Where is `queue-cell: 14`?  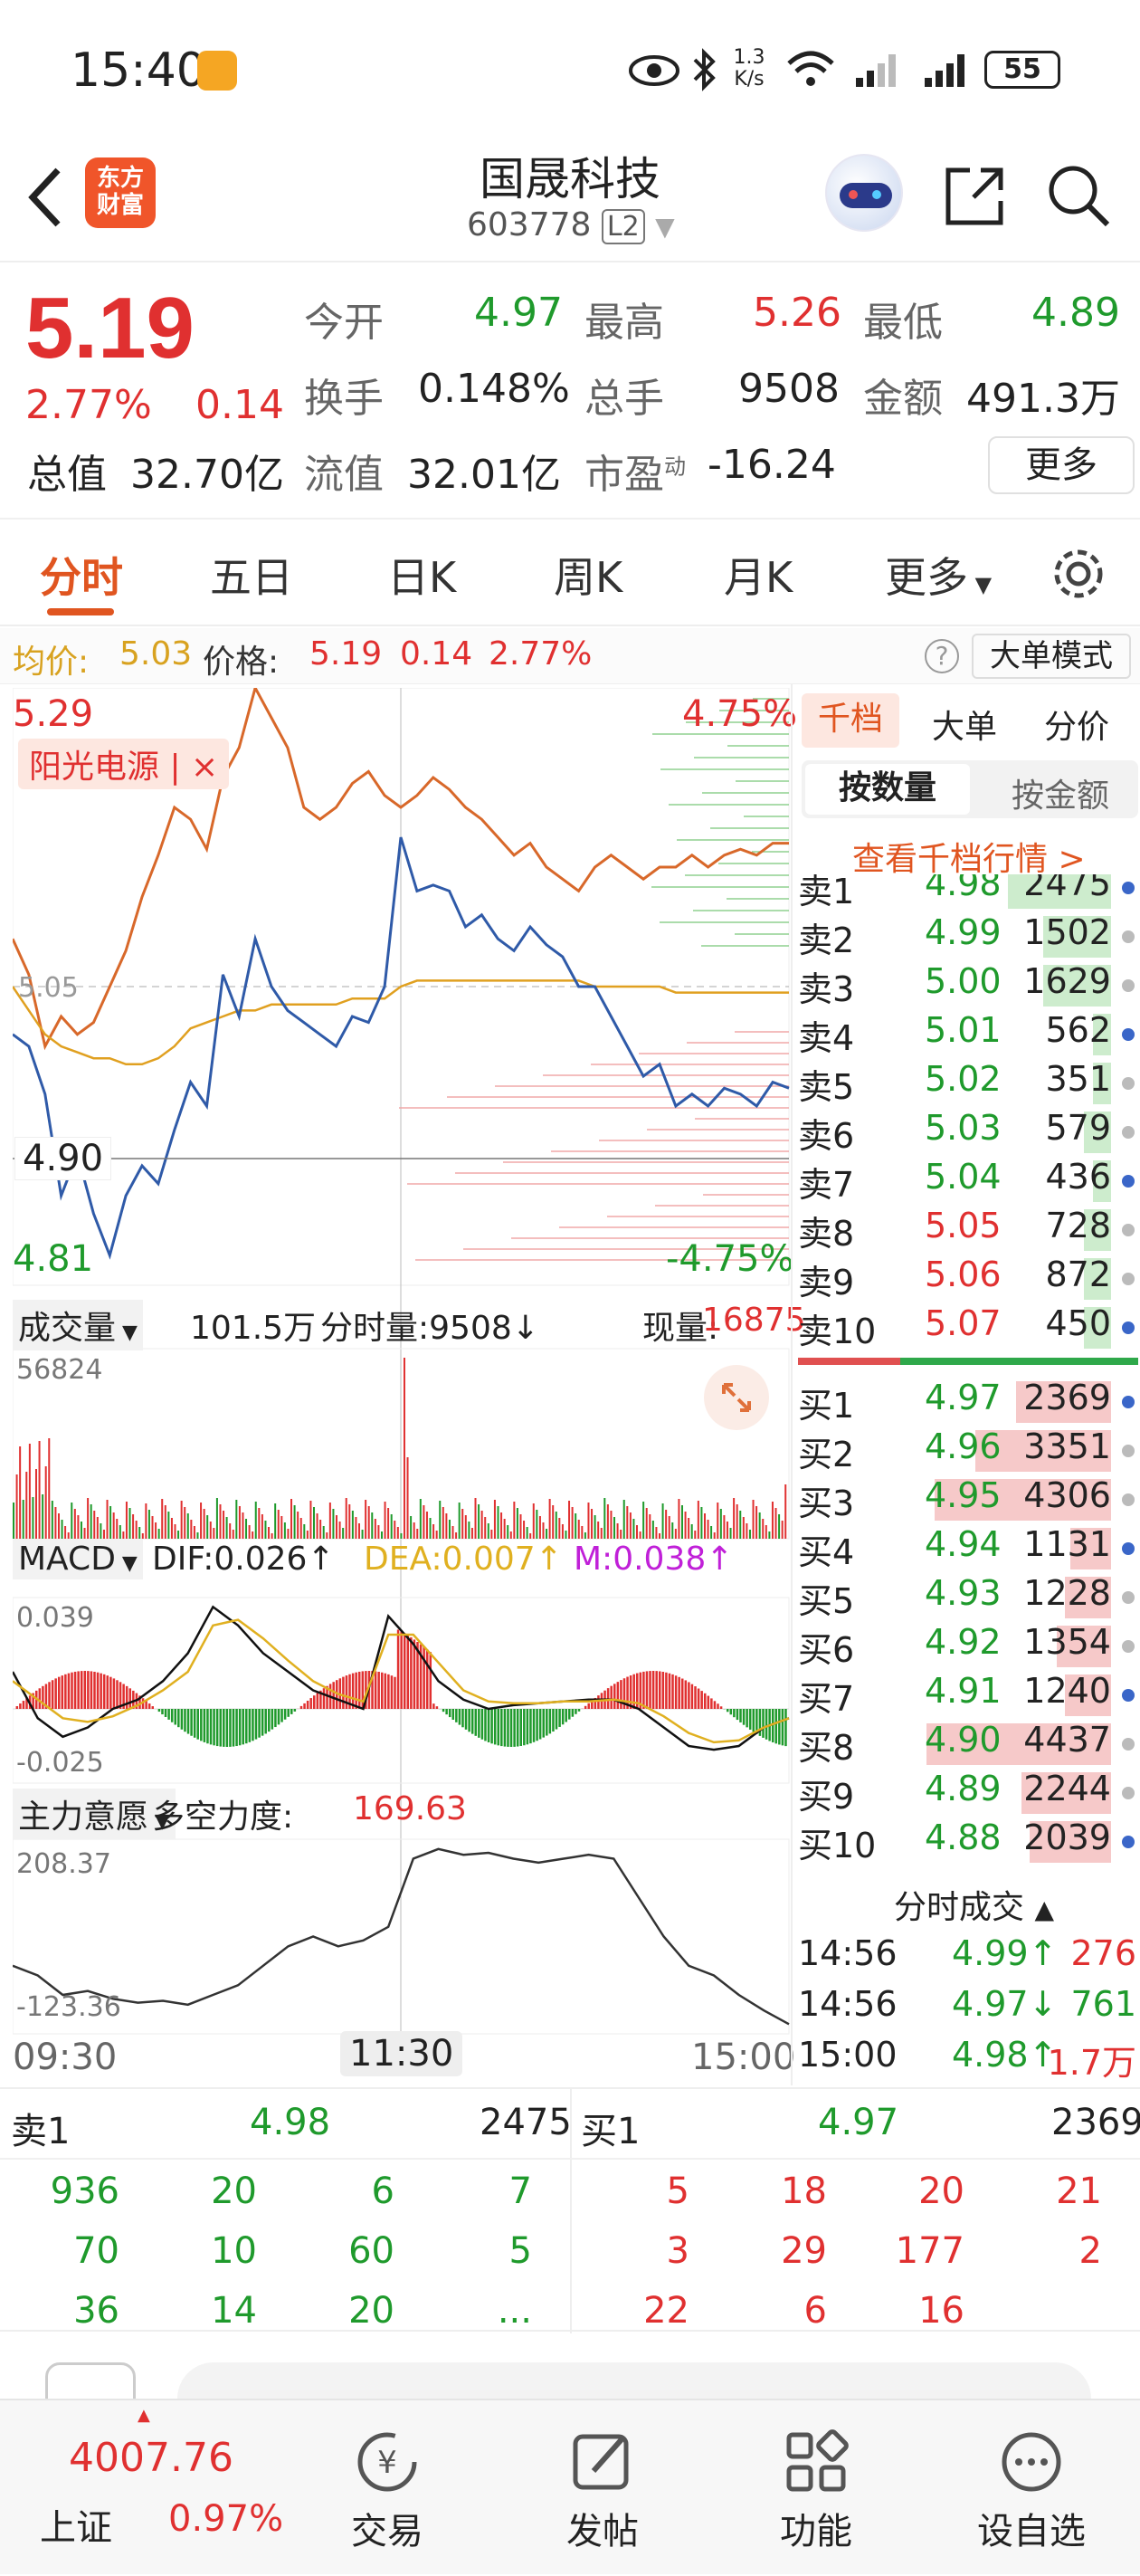 queue-cell: 14 is located at coordinates (234, 2311).